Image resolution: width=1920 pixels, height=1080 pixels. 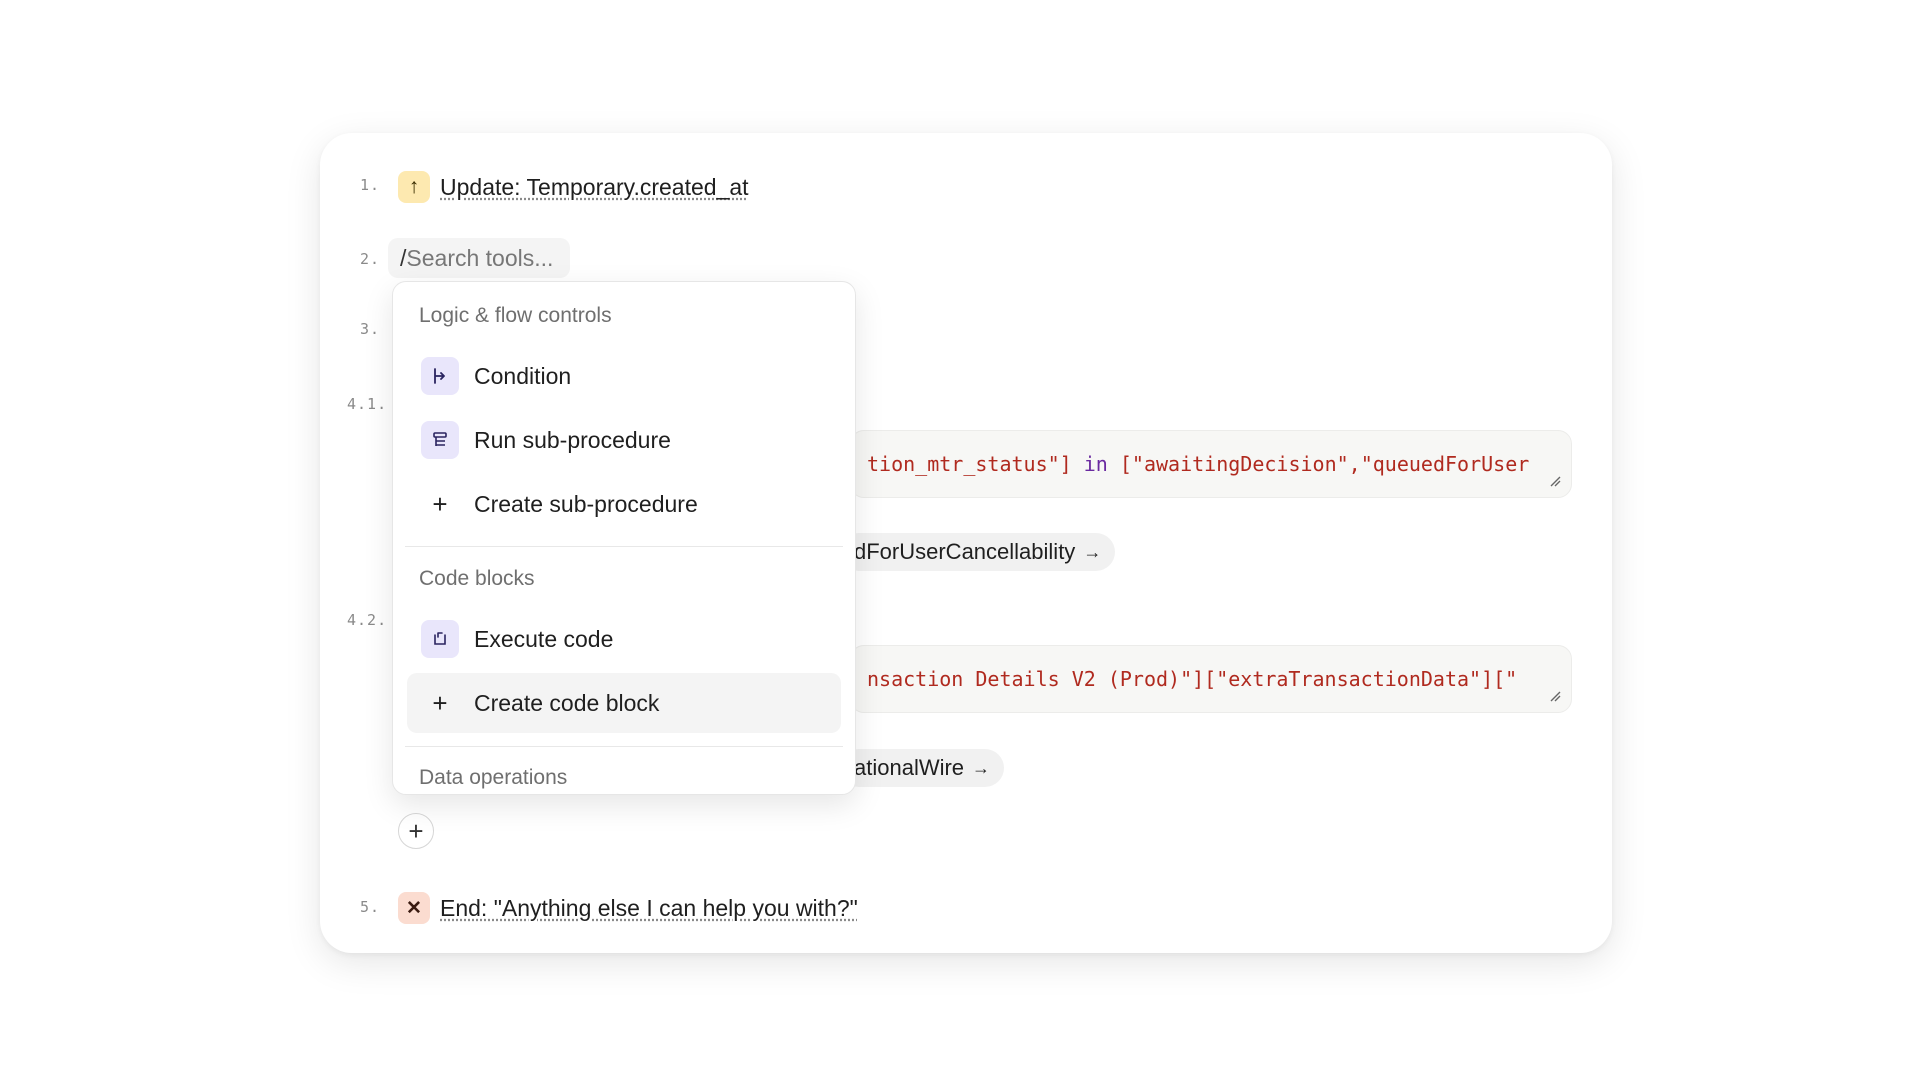 I want to click on menu-item-label: Run sub-procedure, so click(x=572, y=439).